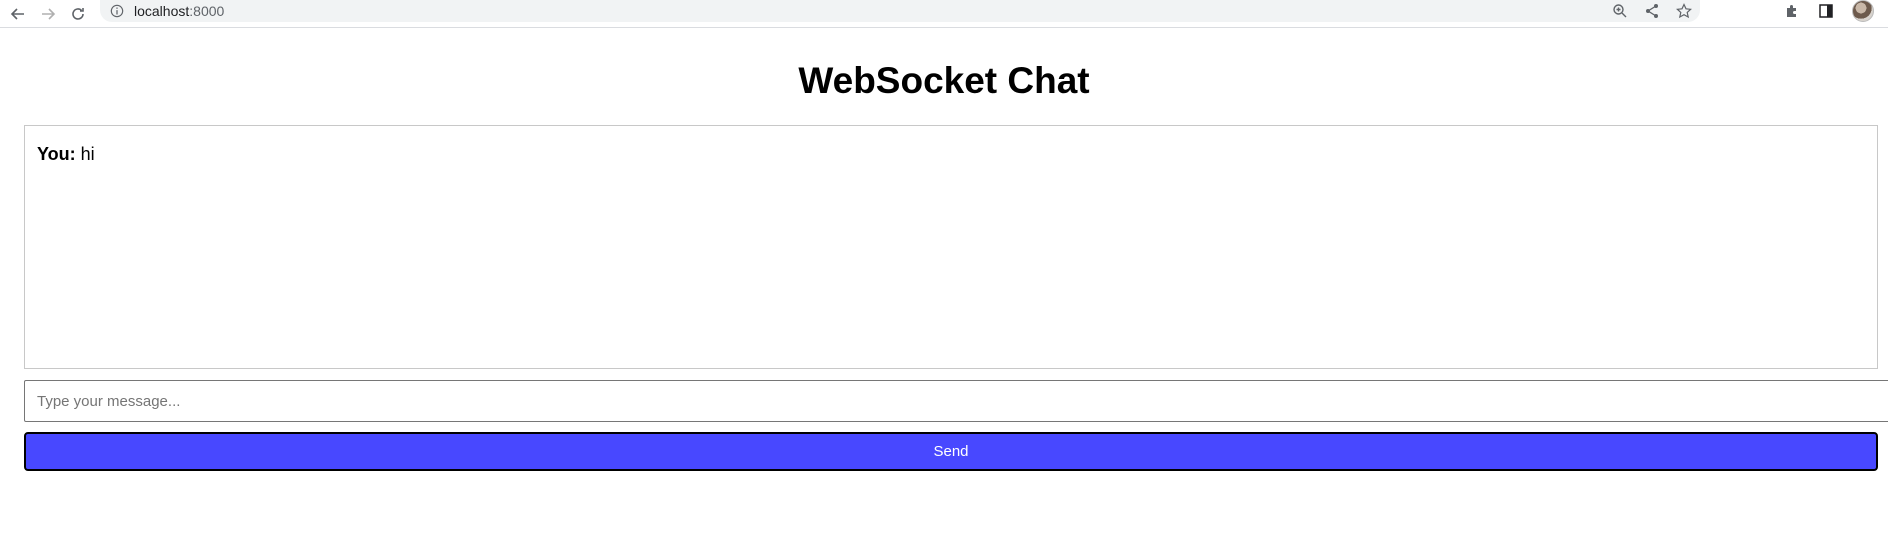  Describe the element at coordinates (85, 154) in the screenshot. I see `message-text: hi` at that location.